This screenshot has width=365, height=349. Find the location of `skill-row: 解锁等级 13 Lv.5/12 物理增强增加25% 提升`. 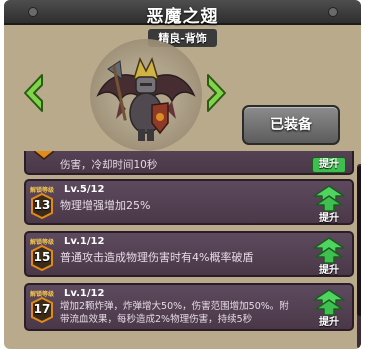

skill-row: 解锁等级 13 Lv.5/12 物理增强增加25% 提升 is located at coordinates (189, 202).